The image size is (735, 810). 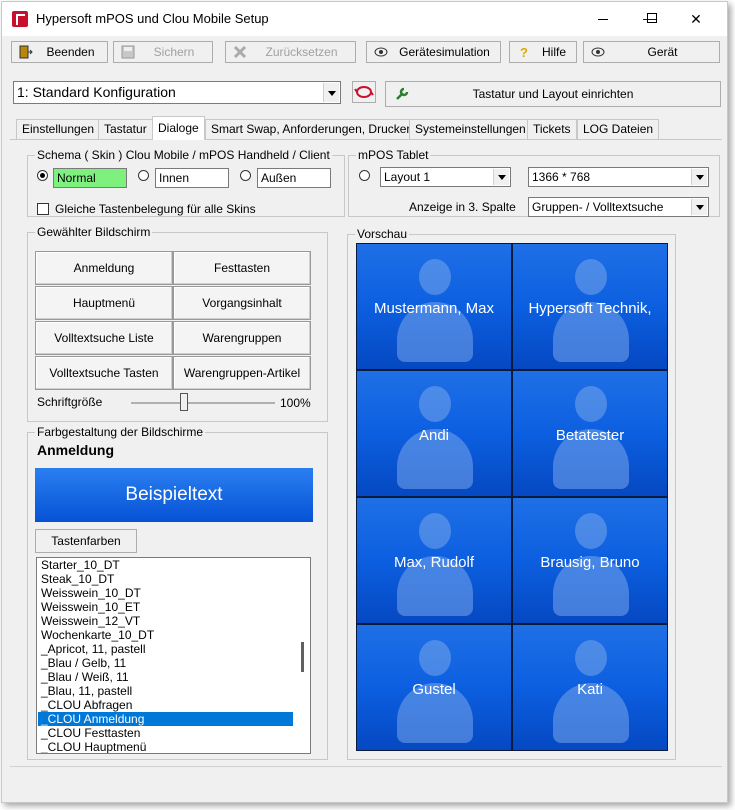 I want to click on geraet-button: Gerät, so click(x=651, y=52).